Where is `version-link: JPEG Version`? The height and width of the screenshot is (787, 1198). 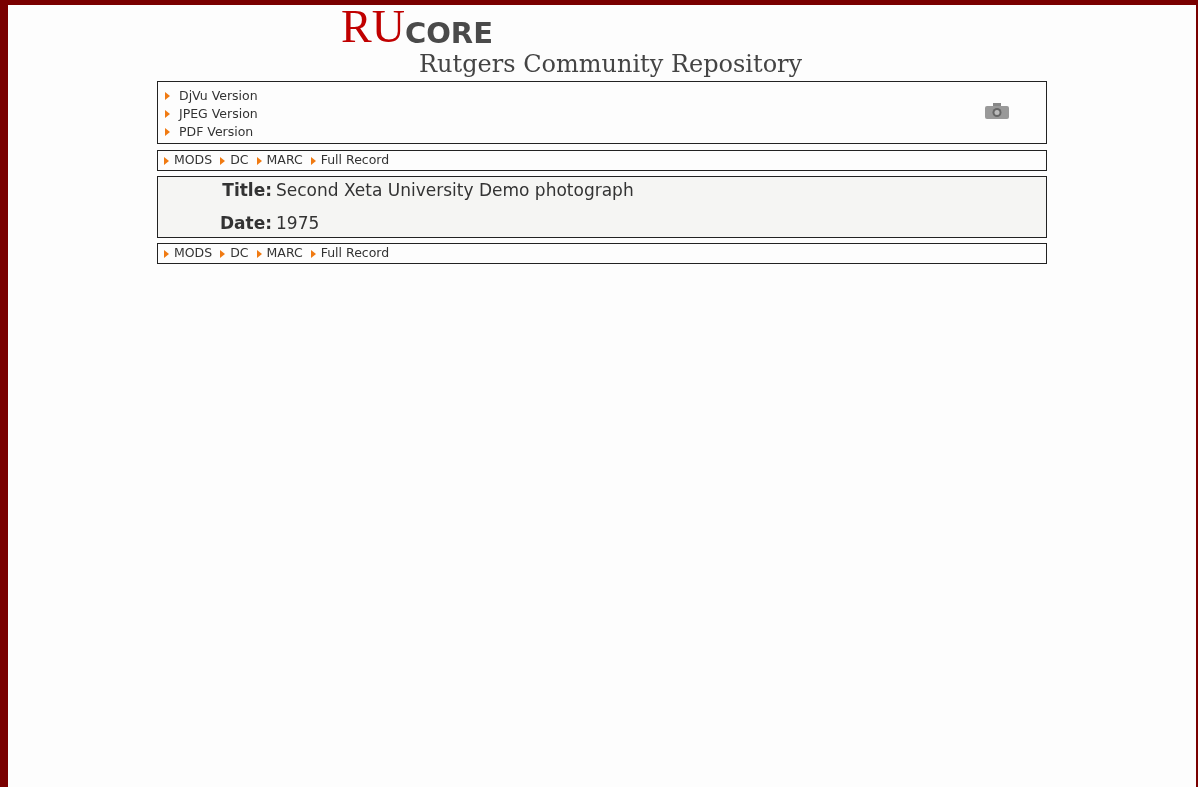
version-link: JPEG Version is located at coordinates (218, 114).